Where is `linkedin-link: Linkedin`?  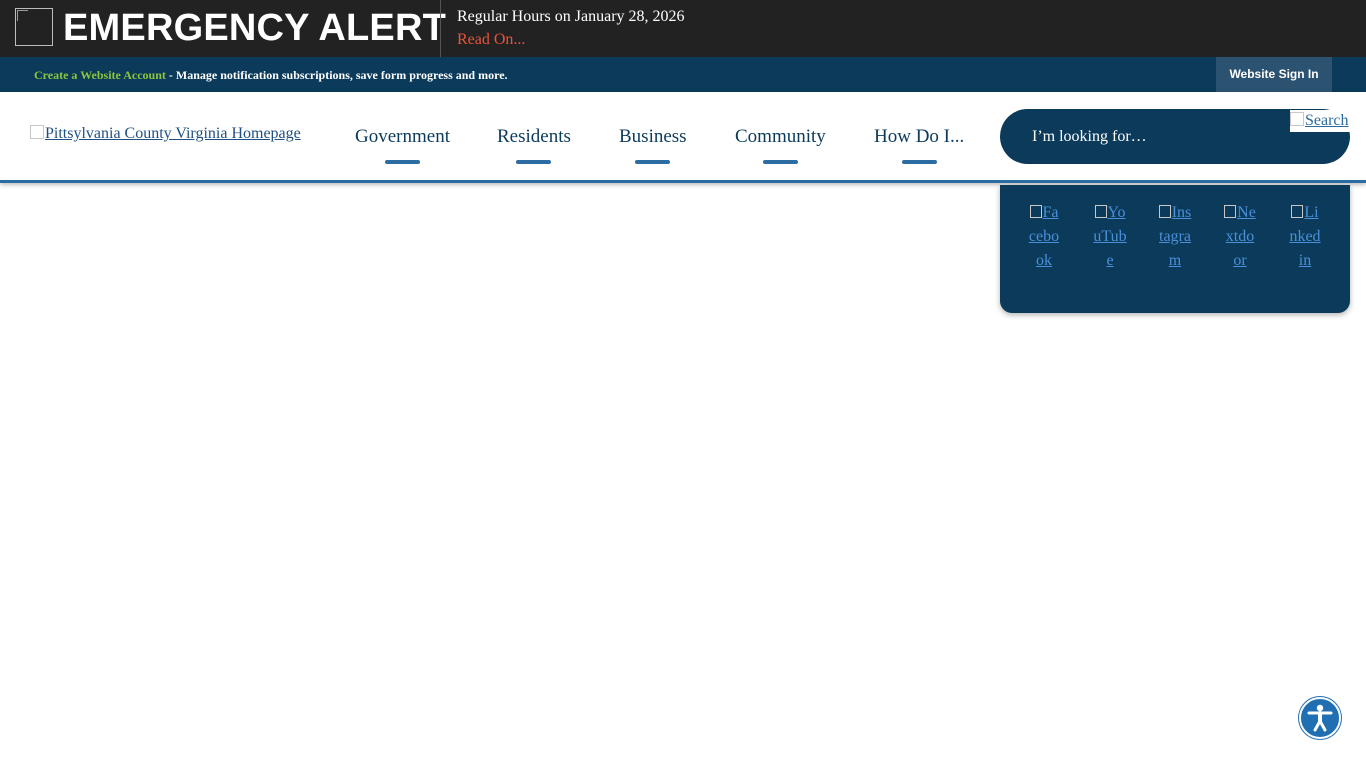
linkedin-link: Linkedin is located at coordinates (1305, 237).